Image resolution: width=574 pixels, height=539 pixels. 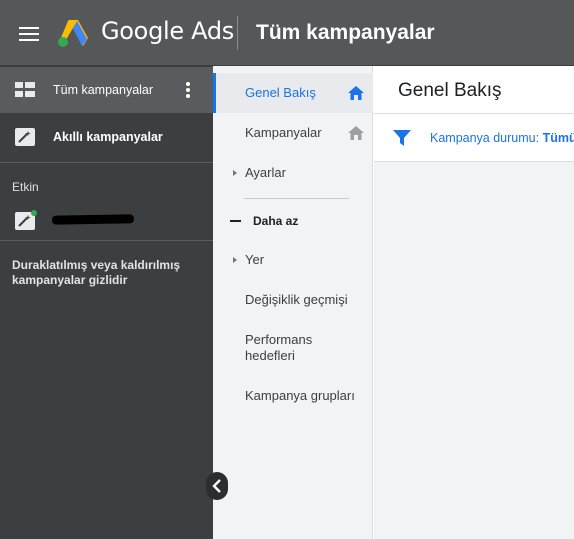 I want to click on tab-locations-label: Yer, so click(x=255, y=259).